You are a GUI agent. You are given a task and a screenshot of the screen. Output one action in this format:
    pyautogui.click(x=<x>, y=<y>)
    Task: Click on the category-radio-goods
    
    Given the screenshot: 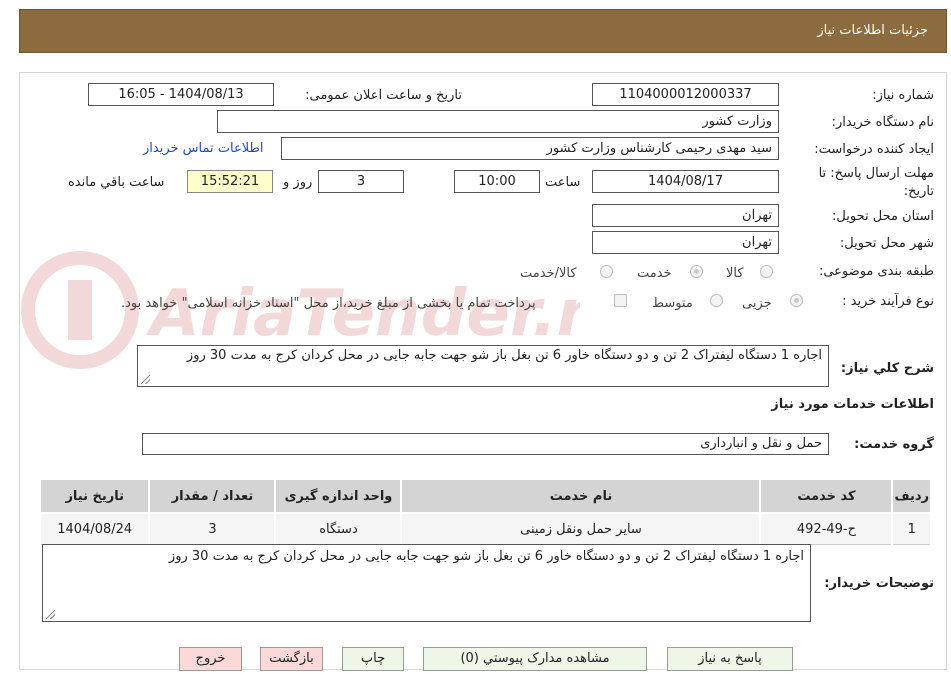 What is the action you would take?
    pyautogui.click(x=766, y=271)
    